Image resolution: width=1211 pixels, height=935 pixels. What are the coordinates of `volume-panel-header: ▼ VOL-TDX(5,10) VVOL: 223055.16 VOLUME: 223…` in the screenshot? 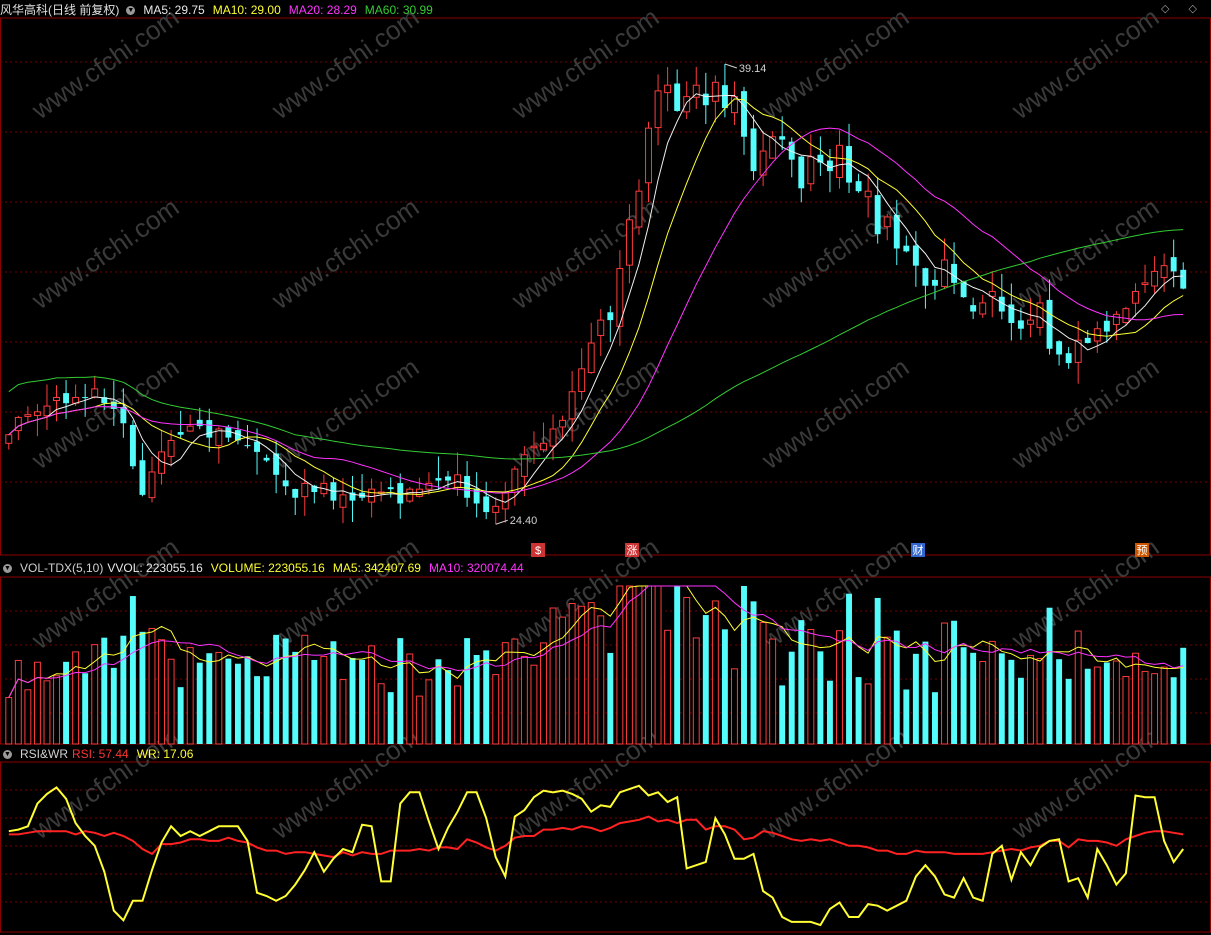 It's located at (266, 568).